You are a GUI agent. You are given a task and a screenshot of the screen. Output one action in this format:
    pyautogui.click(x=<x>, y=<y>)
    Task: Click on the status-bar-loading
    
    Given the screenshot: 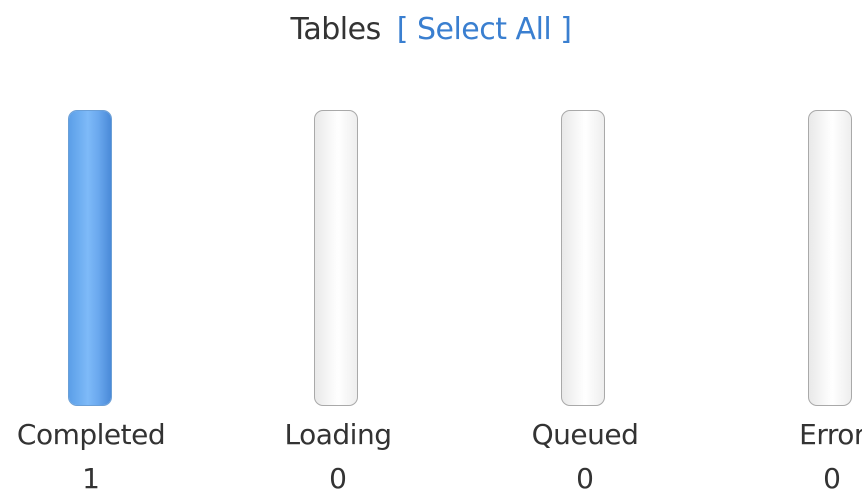 What is the action you would take?
    pyautogui.click(x=336, y=258)
    